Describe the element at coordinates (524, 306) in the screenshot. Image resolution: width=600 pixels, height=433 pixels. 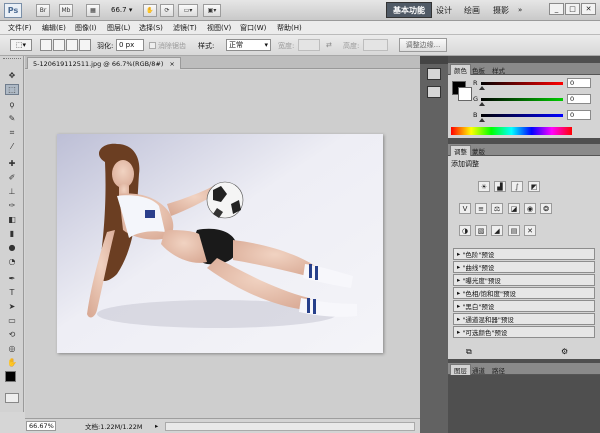
I see `preset-black-white: ▸ "黑白"预设` at that location.